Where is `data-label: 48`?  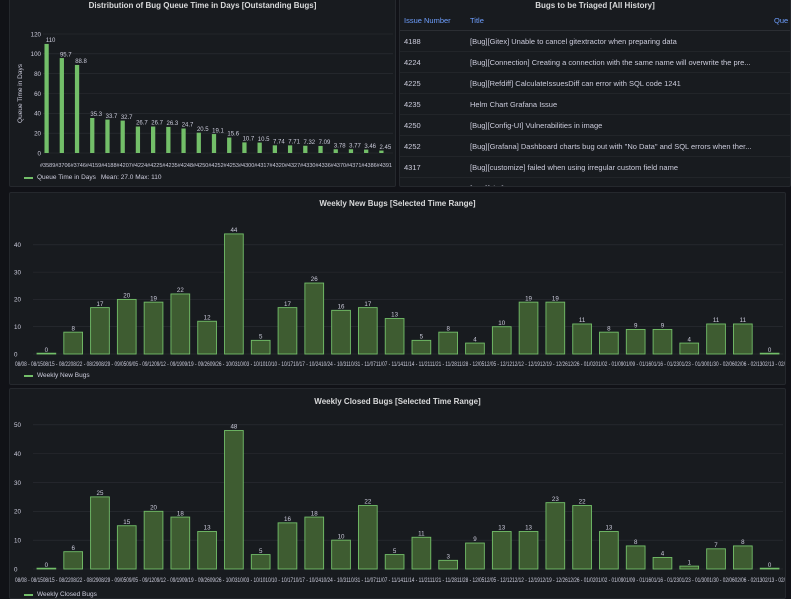
data-label: 48 is located at coordinates (233, 427).